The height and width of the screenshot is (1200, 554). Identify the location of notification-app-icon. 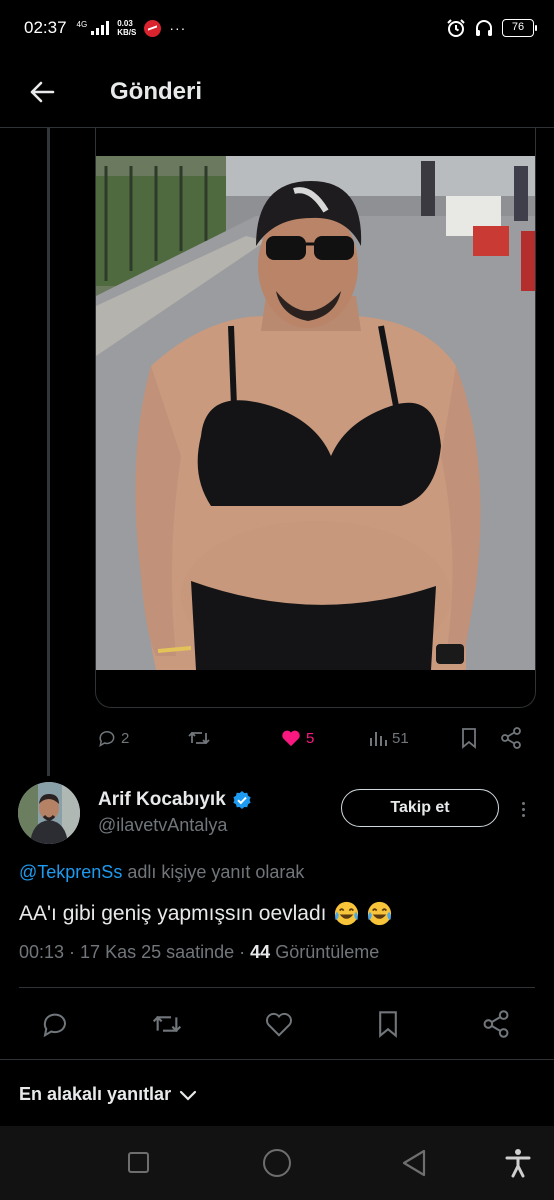
(153, 28).